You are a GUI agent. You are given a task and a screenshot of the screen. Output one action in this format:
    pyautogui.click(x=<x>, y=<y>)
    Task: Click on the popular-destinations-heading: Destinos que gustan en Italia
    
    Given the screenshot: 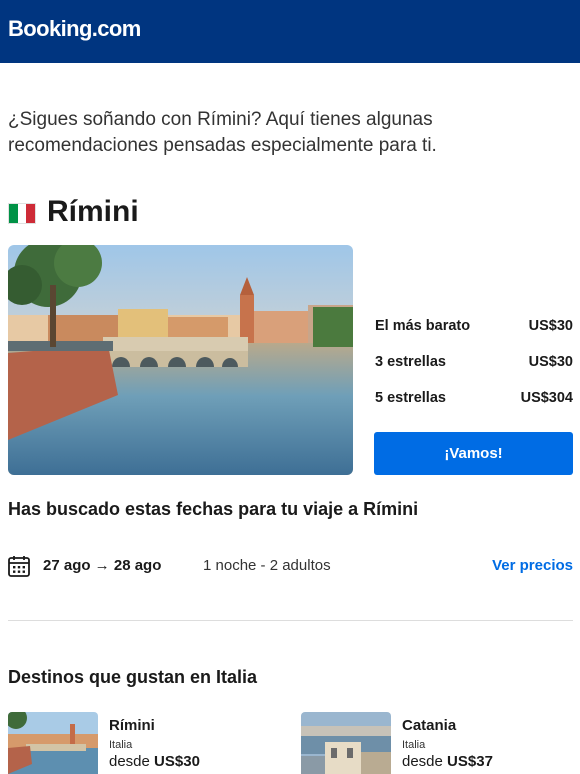 What is the action you would take?
    pyautogui.click(x=133, y=677)
    